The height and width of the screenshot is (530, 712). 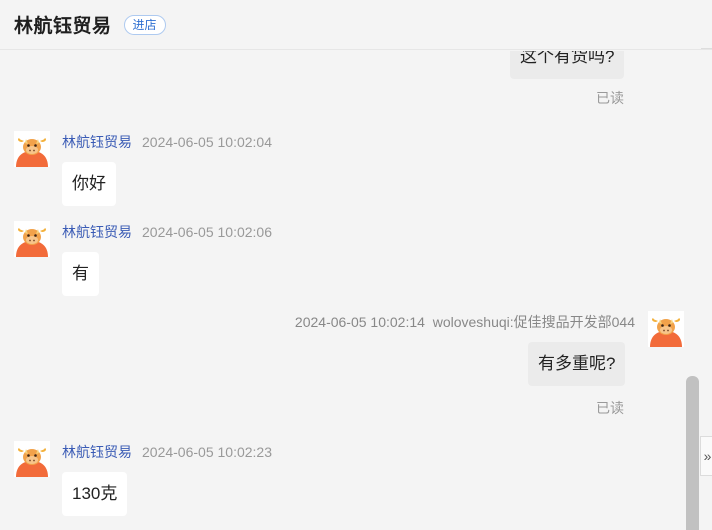 I want to click on divider, so click(x=706, y=48).